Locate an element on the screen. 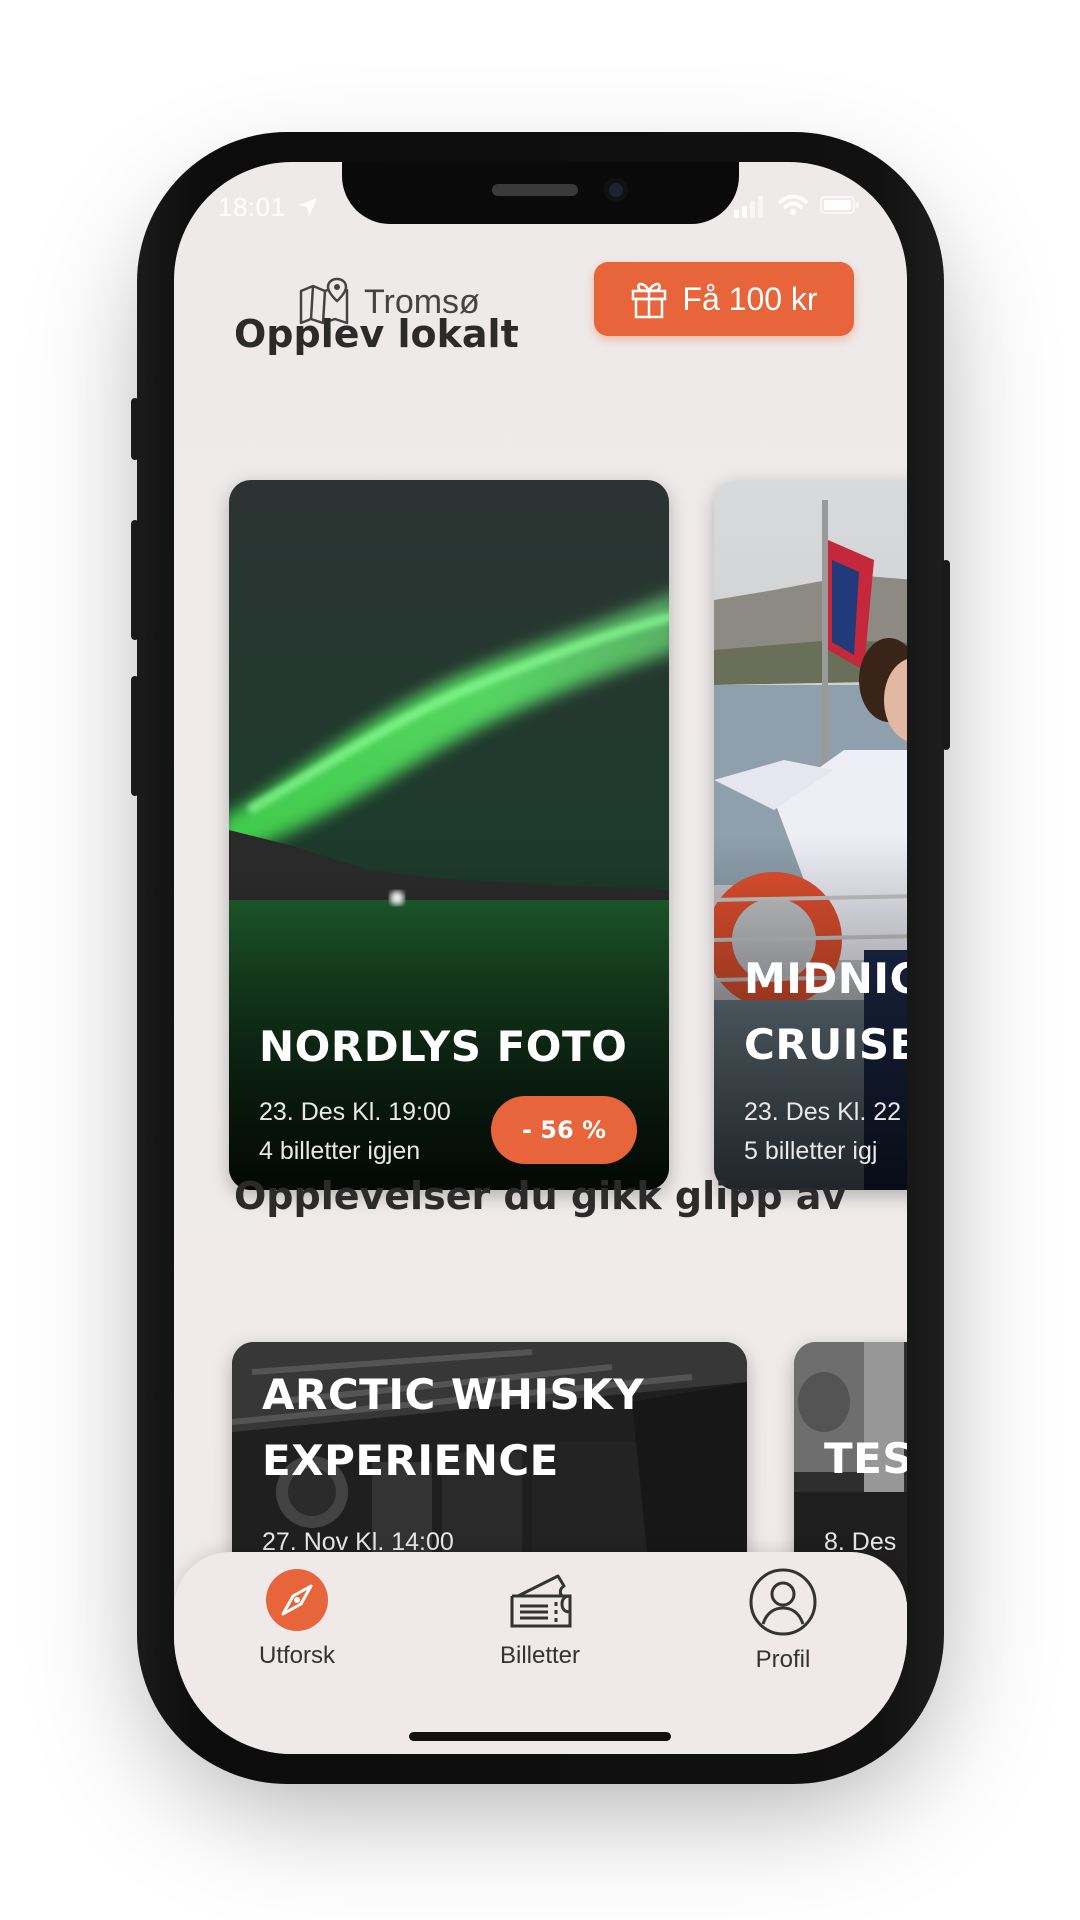 Image resolution: width=1080 pixels, height=1920 pixels. side-button-power is located at coordinates (946, 655).